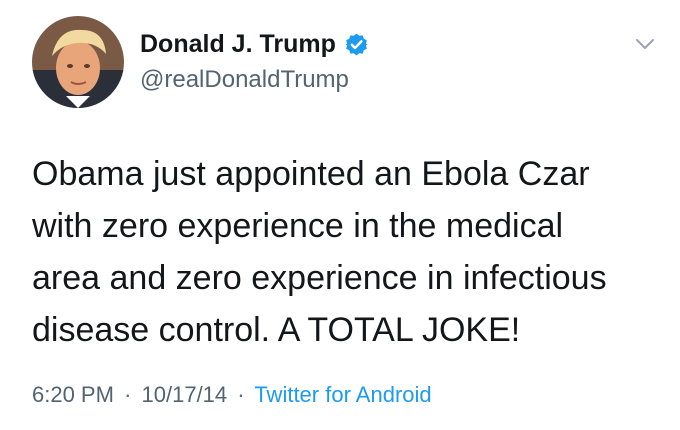 The width and height of the screenshot is (680, 430). What do you see at coordinates (185, 394) in the screenshot?
I see `tweet-date: 10/17/14` at bounding box center [185, 394].